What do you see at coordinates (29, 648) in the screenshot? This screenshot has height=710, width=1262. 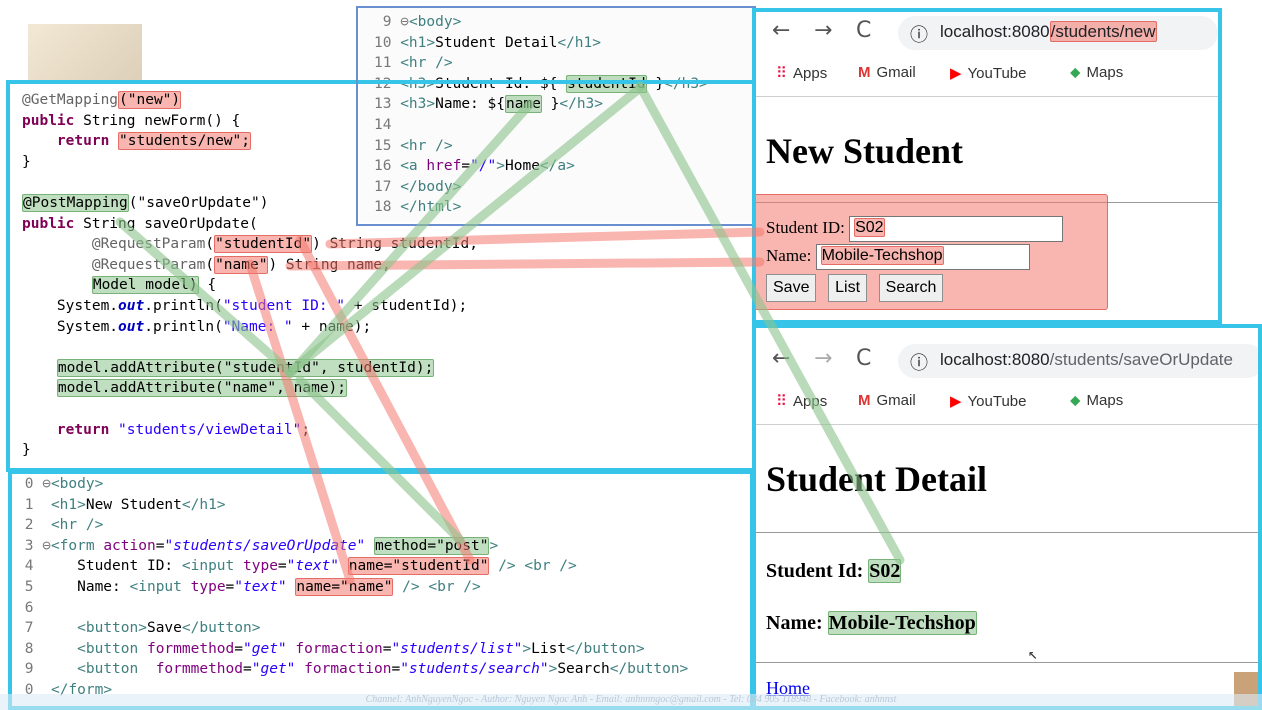 I see `line-number: 8` at bounding box center [29, 648].